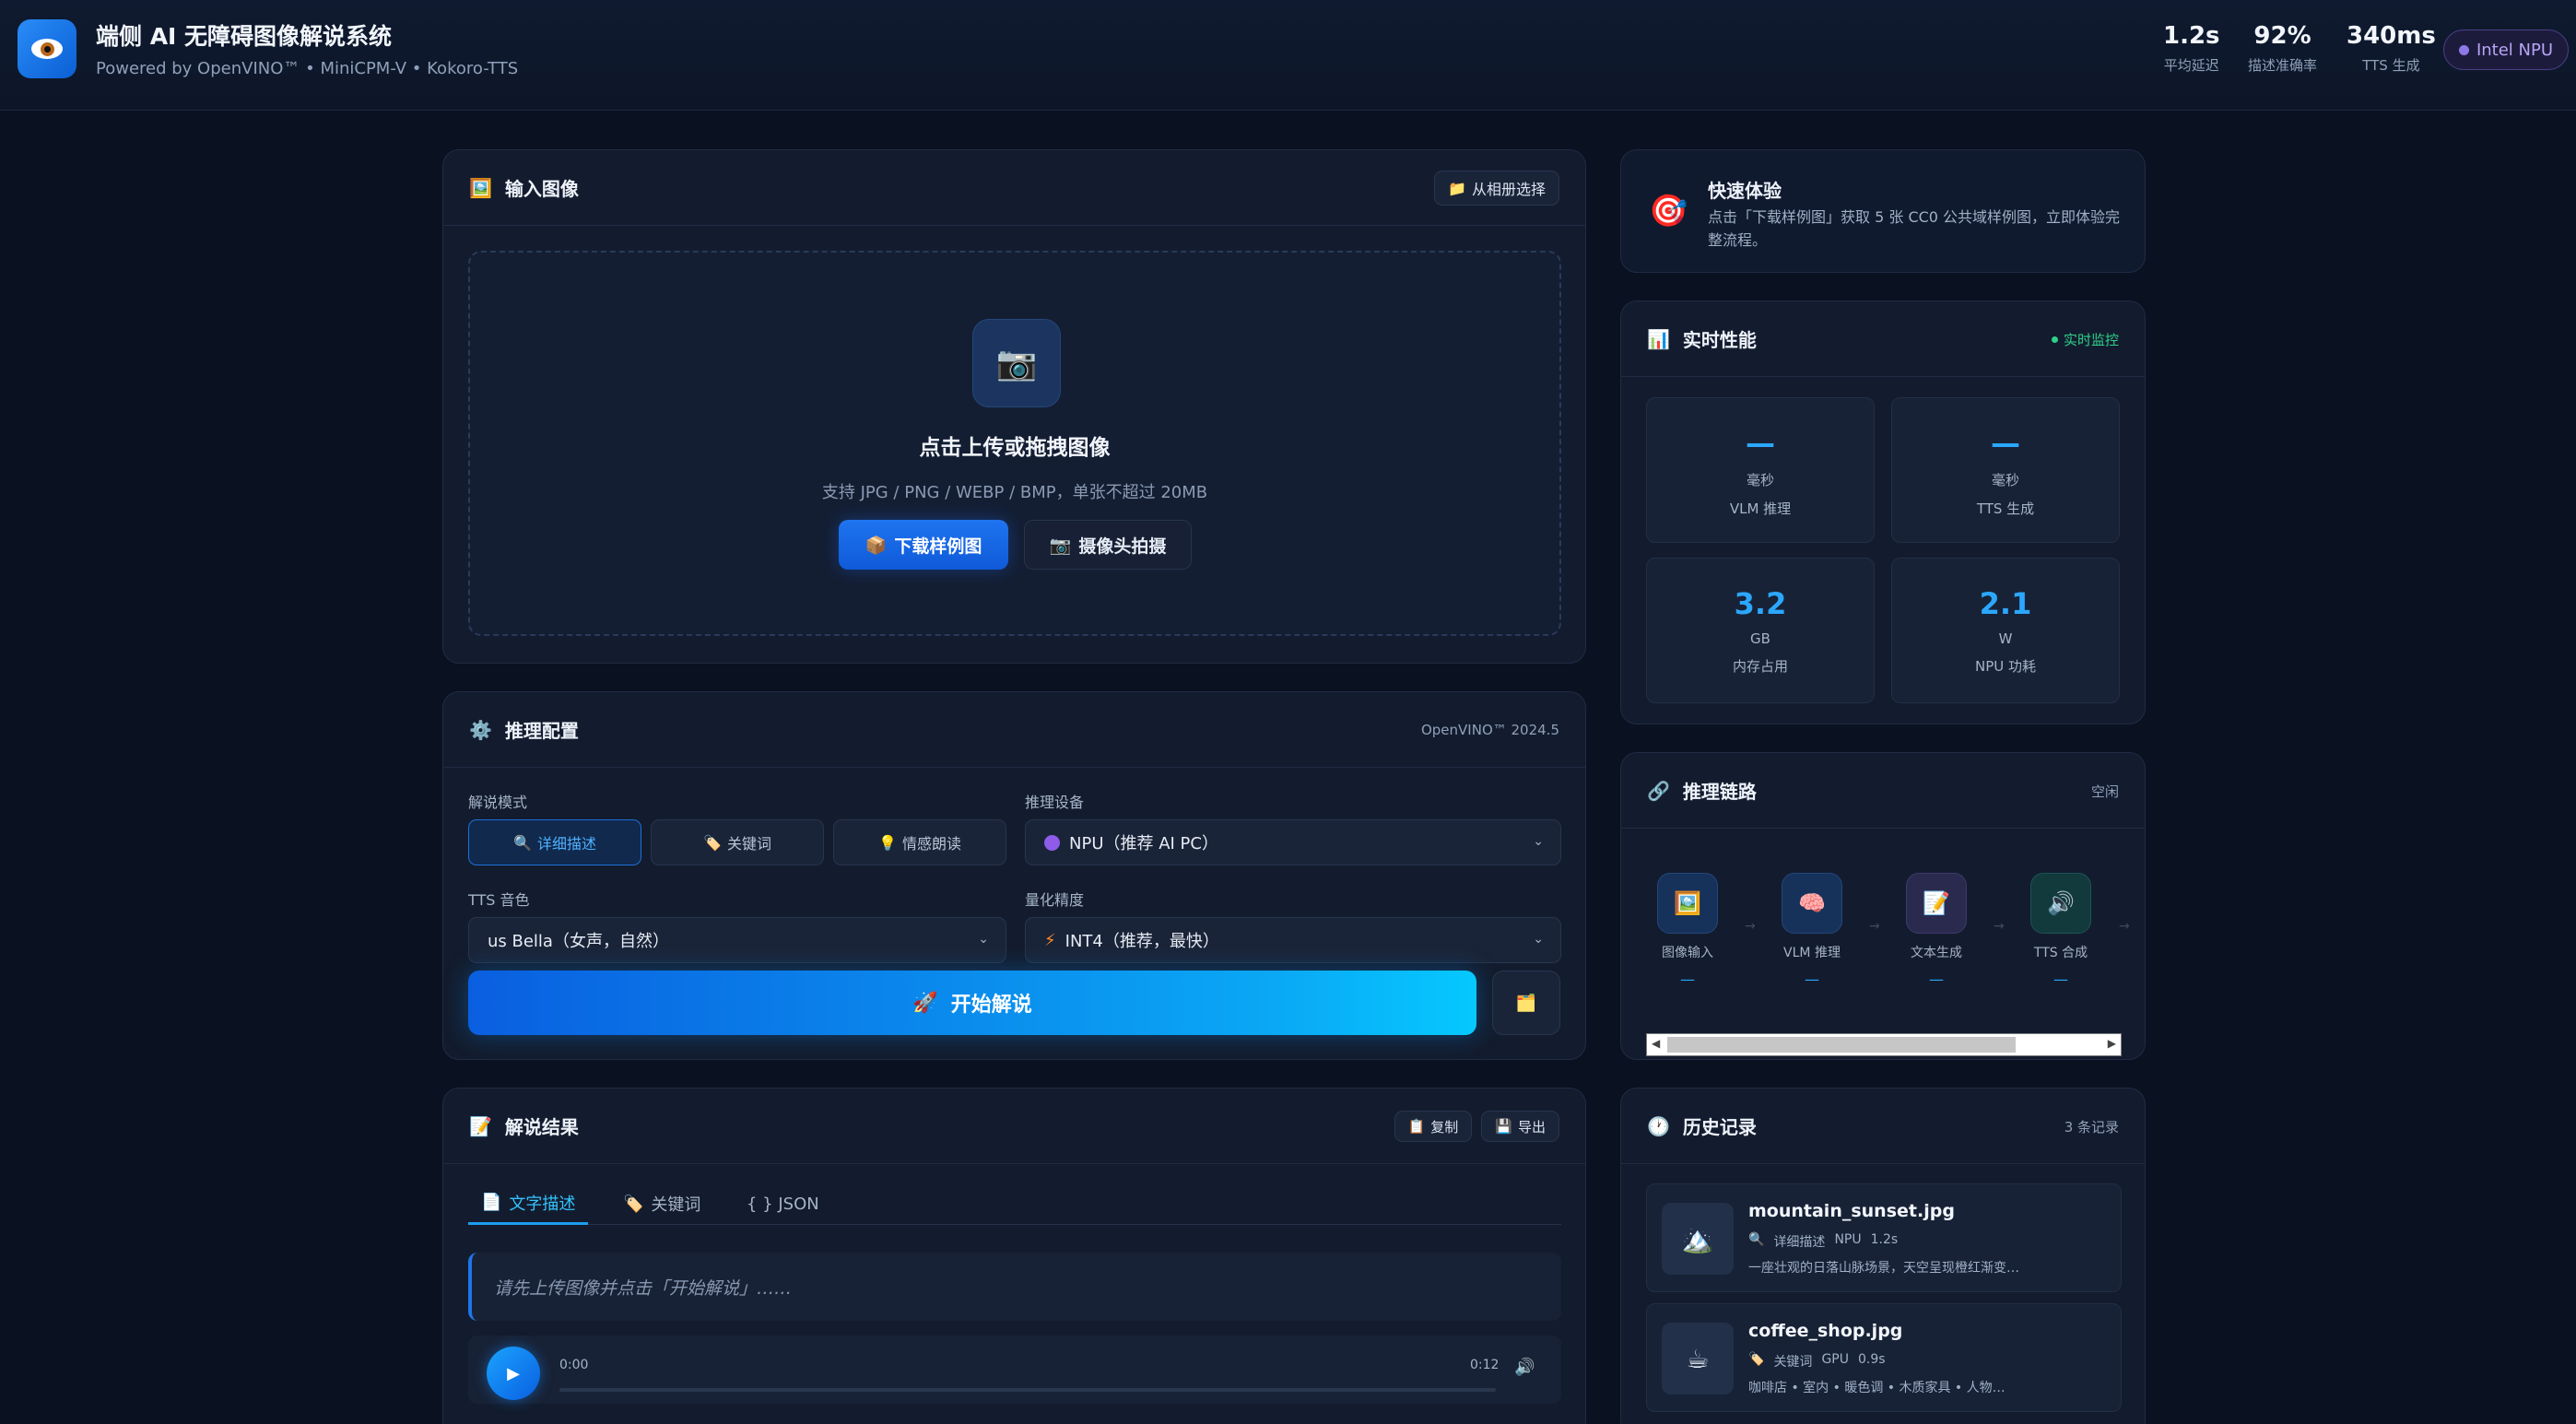  What do you see at coordinates (1444, 1127) in the screenshot?
I see `copy-label: 复制` at bounding box center [1444, 1127].